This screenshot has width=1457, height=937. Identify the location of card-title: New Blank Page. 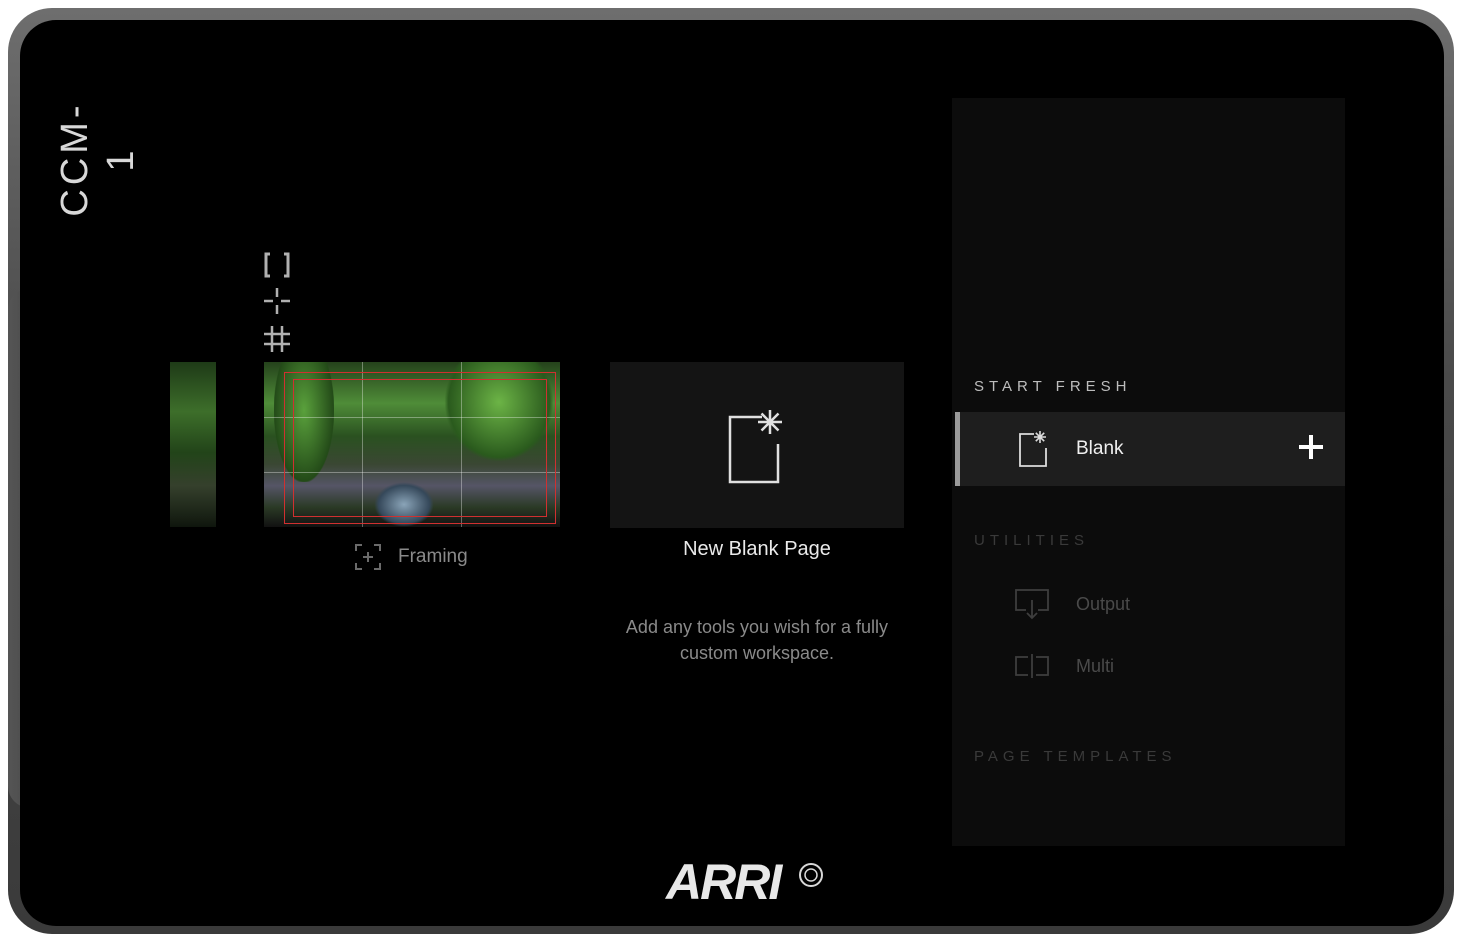
(757, 549).